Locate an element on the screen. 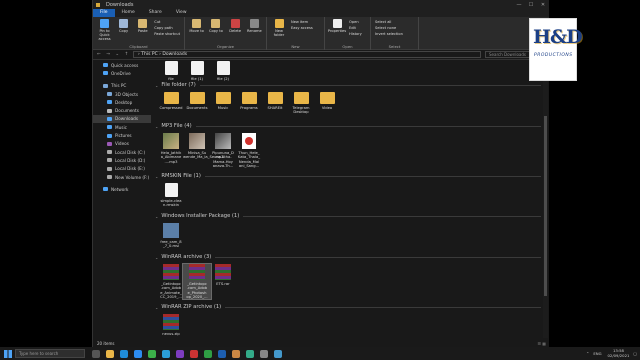  vertical-scrollbar is located at coordinates (545, 199).